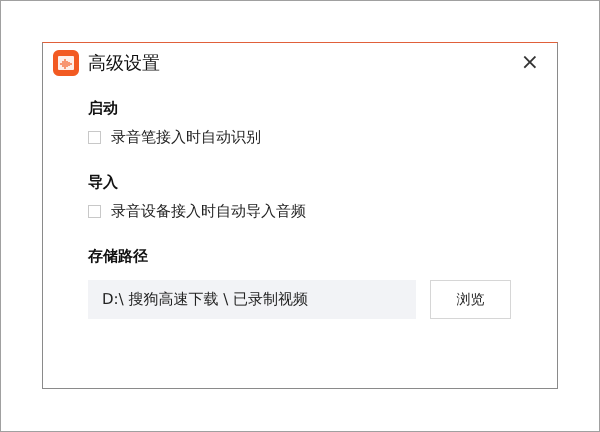 The image size is (600, 432). I want to click on checkbox-label: 录音设备接入时自动导入音频, so click(208, 211).